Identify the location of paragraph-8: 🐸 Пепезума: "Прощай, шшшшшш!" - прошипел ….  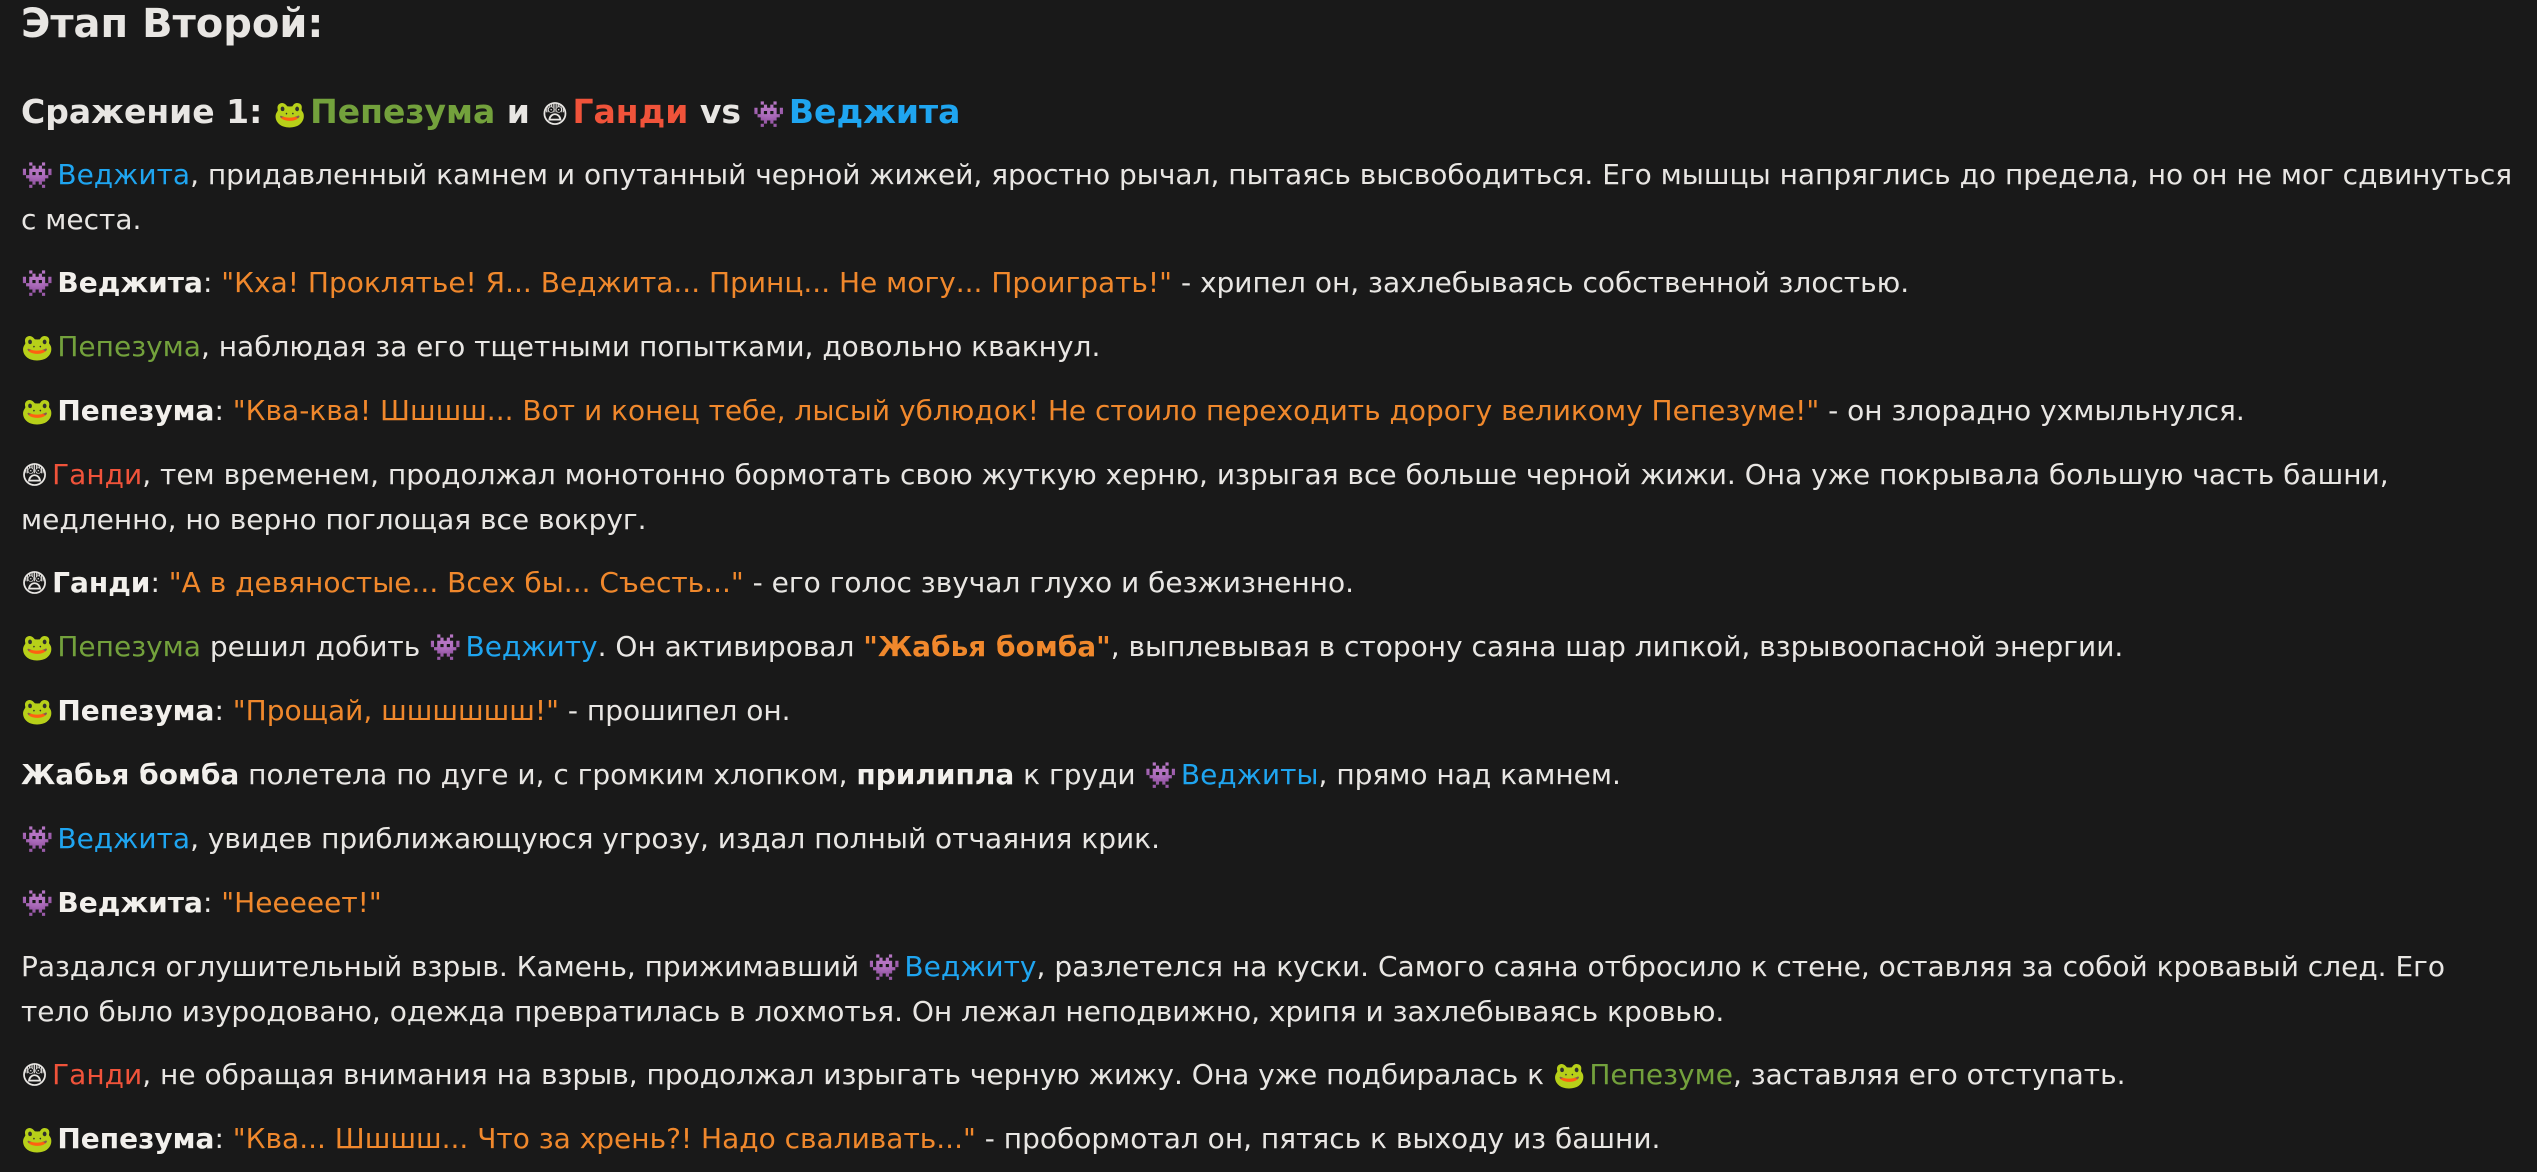
(1268, 711).